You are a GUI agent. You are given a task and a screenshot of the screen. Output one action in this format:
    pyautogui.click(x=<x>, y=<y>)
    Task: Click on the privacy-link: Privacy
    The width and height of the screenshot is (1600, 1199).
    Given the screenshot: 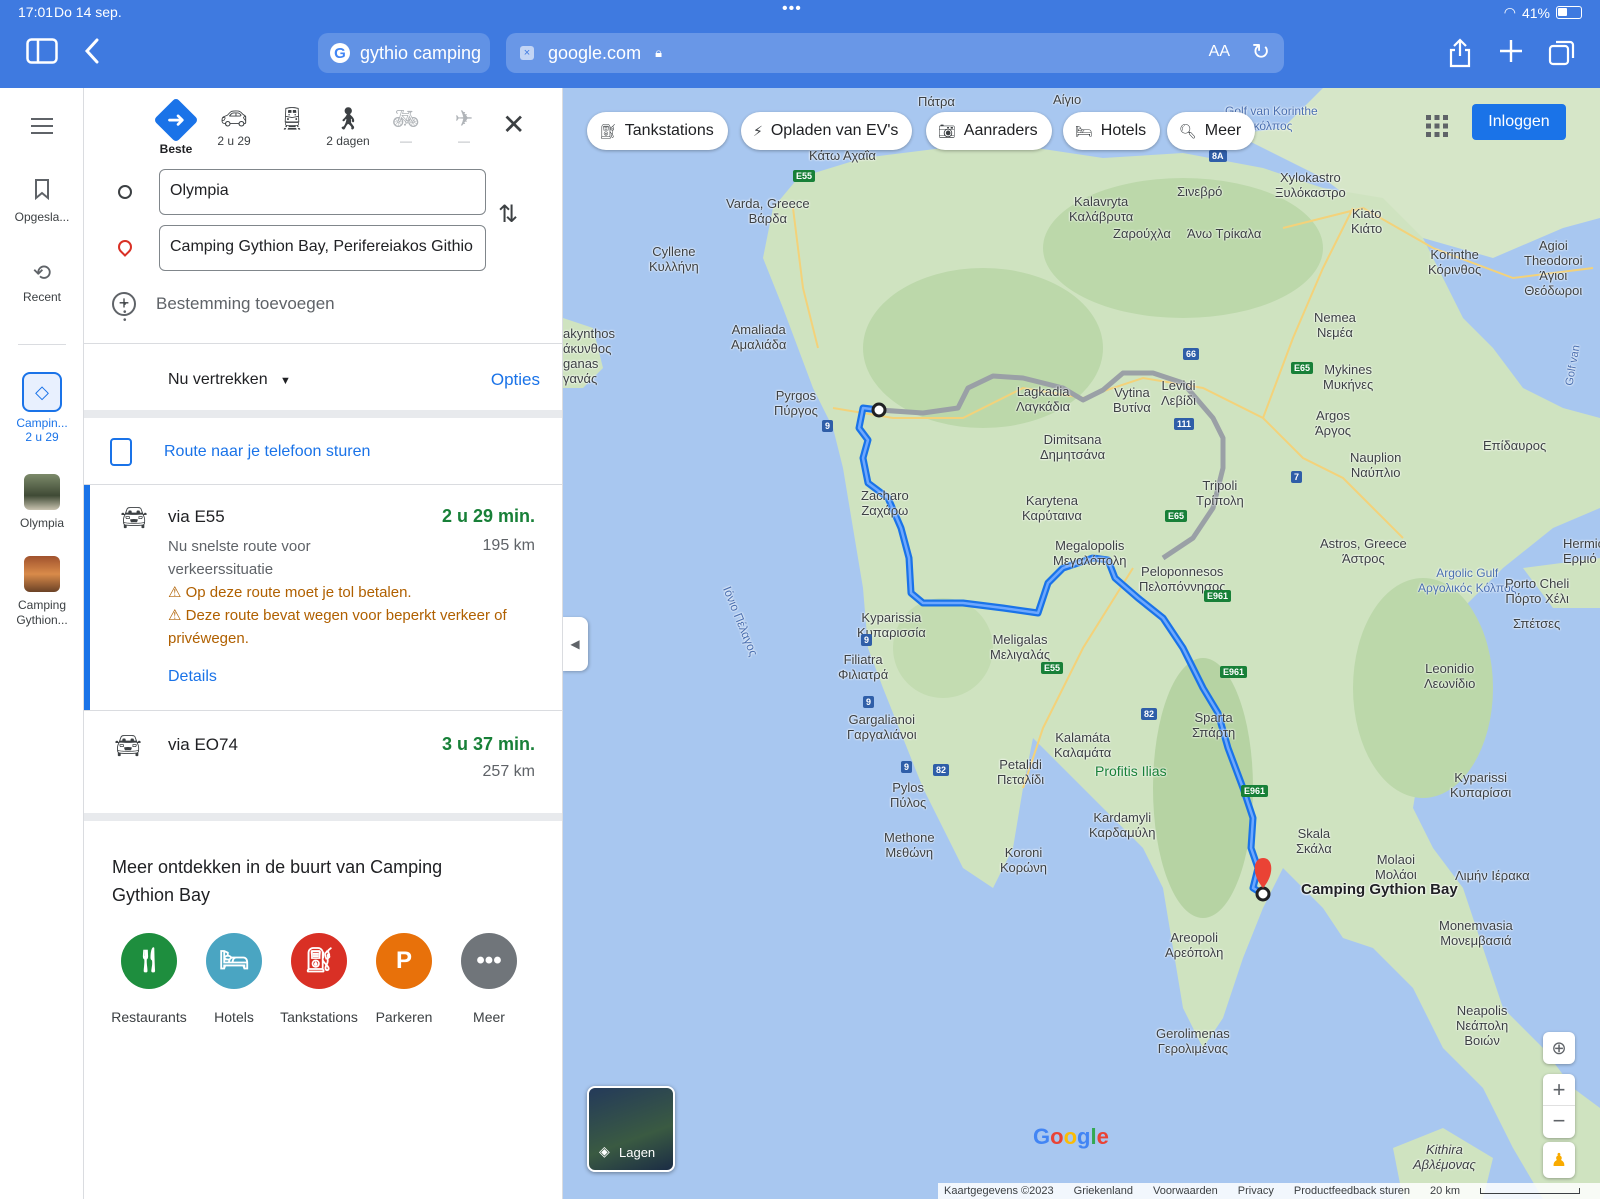 What is the action you would take?
    pyautogui.click(x=1256, y=1191)
    